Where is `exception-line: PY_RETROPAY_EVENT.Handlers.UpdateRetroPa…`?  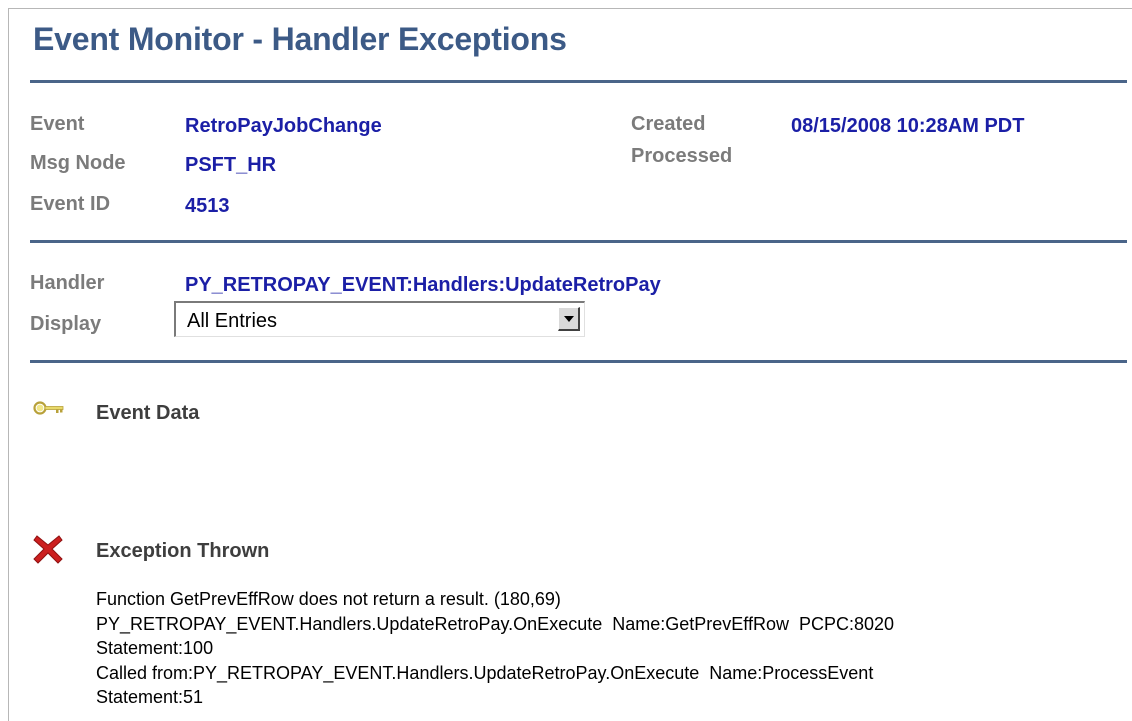 exception-line: PY_RETROPAY_EVENT.Handlers.UpdateRetroPa… is located at coordinates (495, 623).